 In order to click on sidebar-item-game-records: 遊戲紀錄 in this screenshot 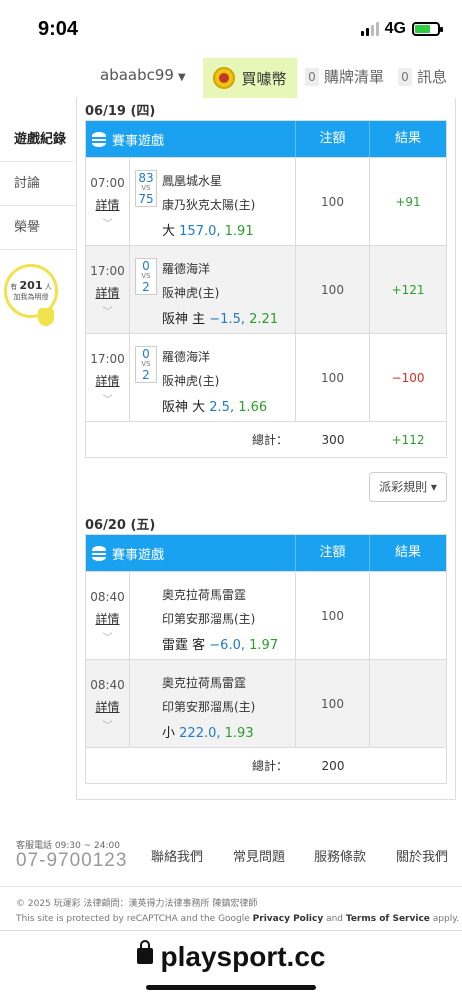, I will do `click(37, 140)`.